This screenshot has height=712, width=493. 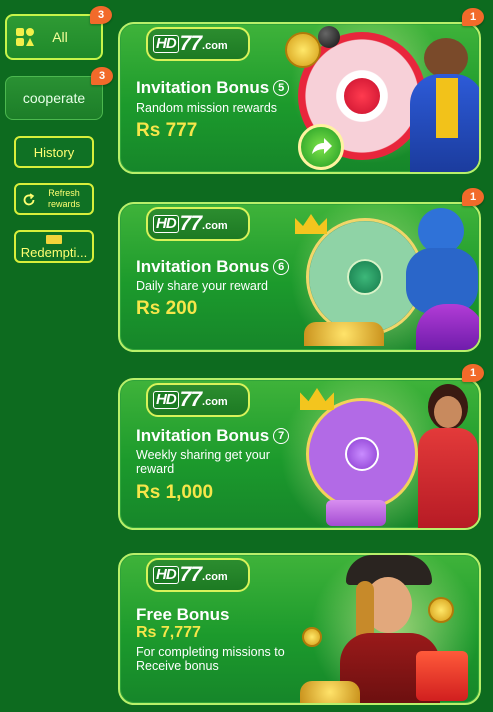 I want to click on refresh-rewards-button: Refresh rewards, so click(x=54, y=199).